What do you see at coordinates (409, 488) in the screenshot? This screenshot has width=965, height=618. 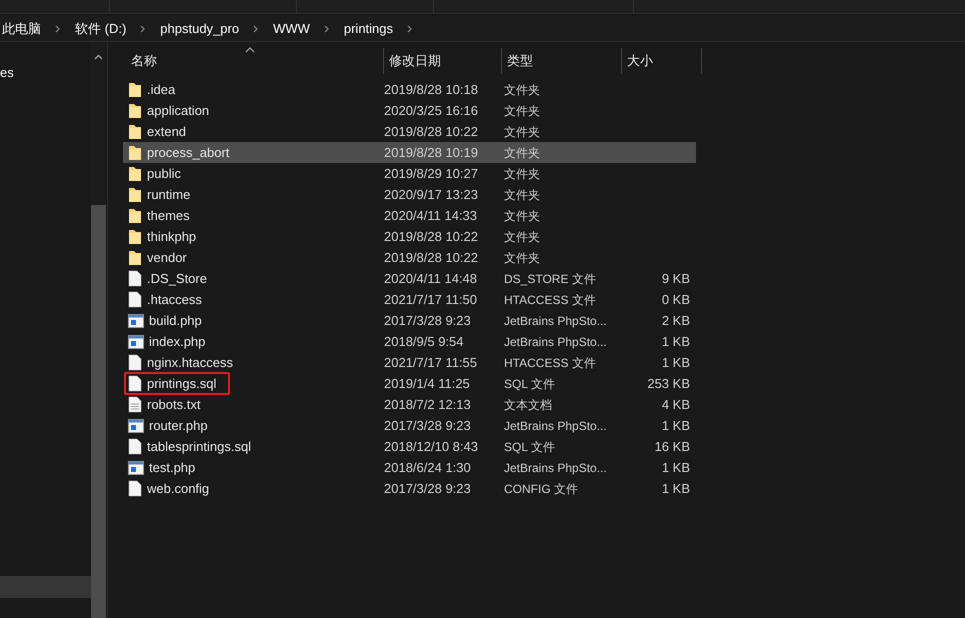 I see `file-row: web.config 2017/3/28 9:23 CONFIG 文件 1 KB` at bounding box center [409, 488].